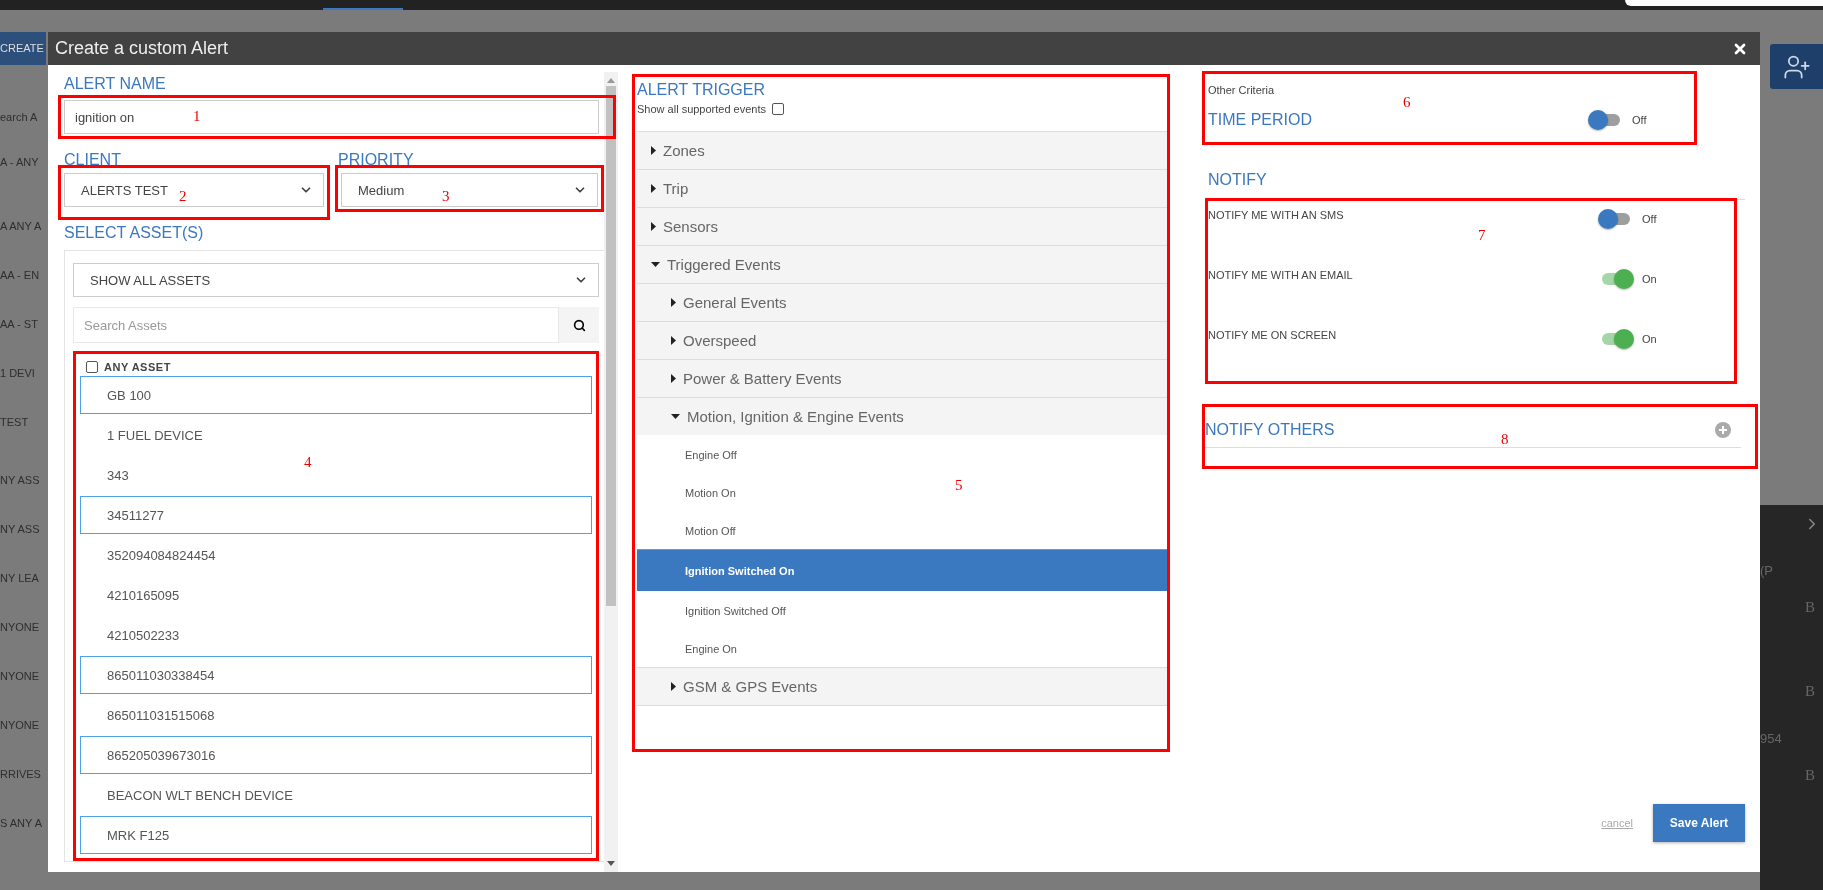 The height and width of the screenshot is (890, 1823). I want to click on create-button: CREATE, so click(23, 48).